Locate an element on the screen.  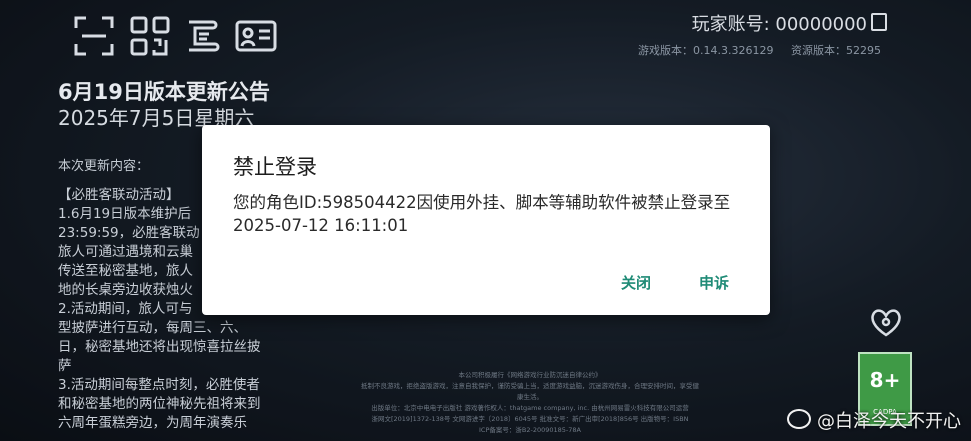
game-version: 游戏版本：0.14.3.326129 is located at coordinates (706, 50).